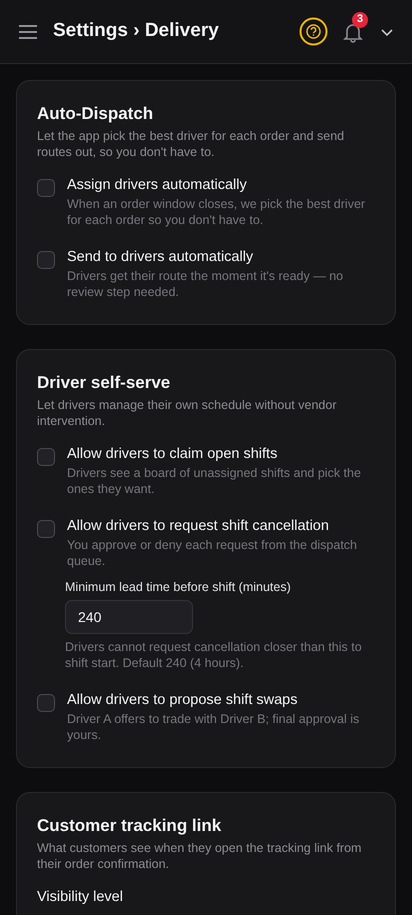 Image resolution: width=412 pixels, height=915 pixels. Describe the element at coordinates (213, 727) in the screenshot. I see `option-hint: Driver A offers to trade with Driver B; final approval is yours.` at that location.